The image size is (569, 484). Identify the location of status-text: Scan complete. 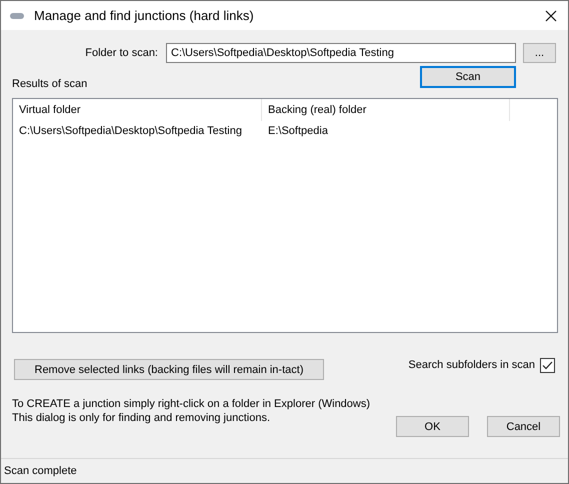
(40, 471).